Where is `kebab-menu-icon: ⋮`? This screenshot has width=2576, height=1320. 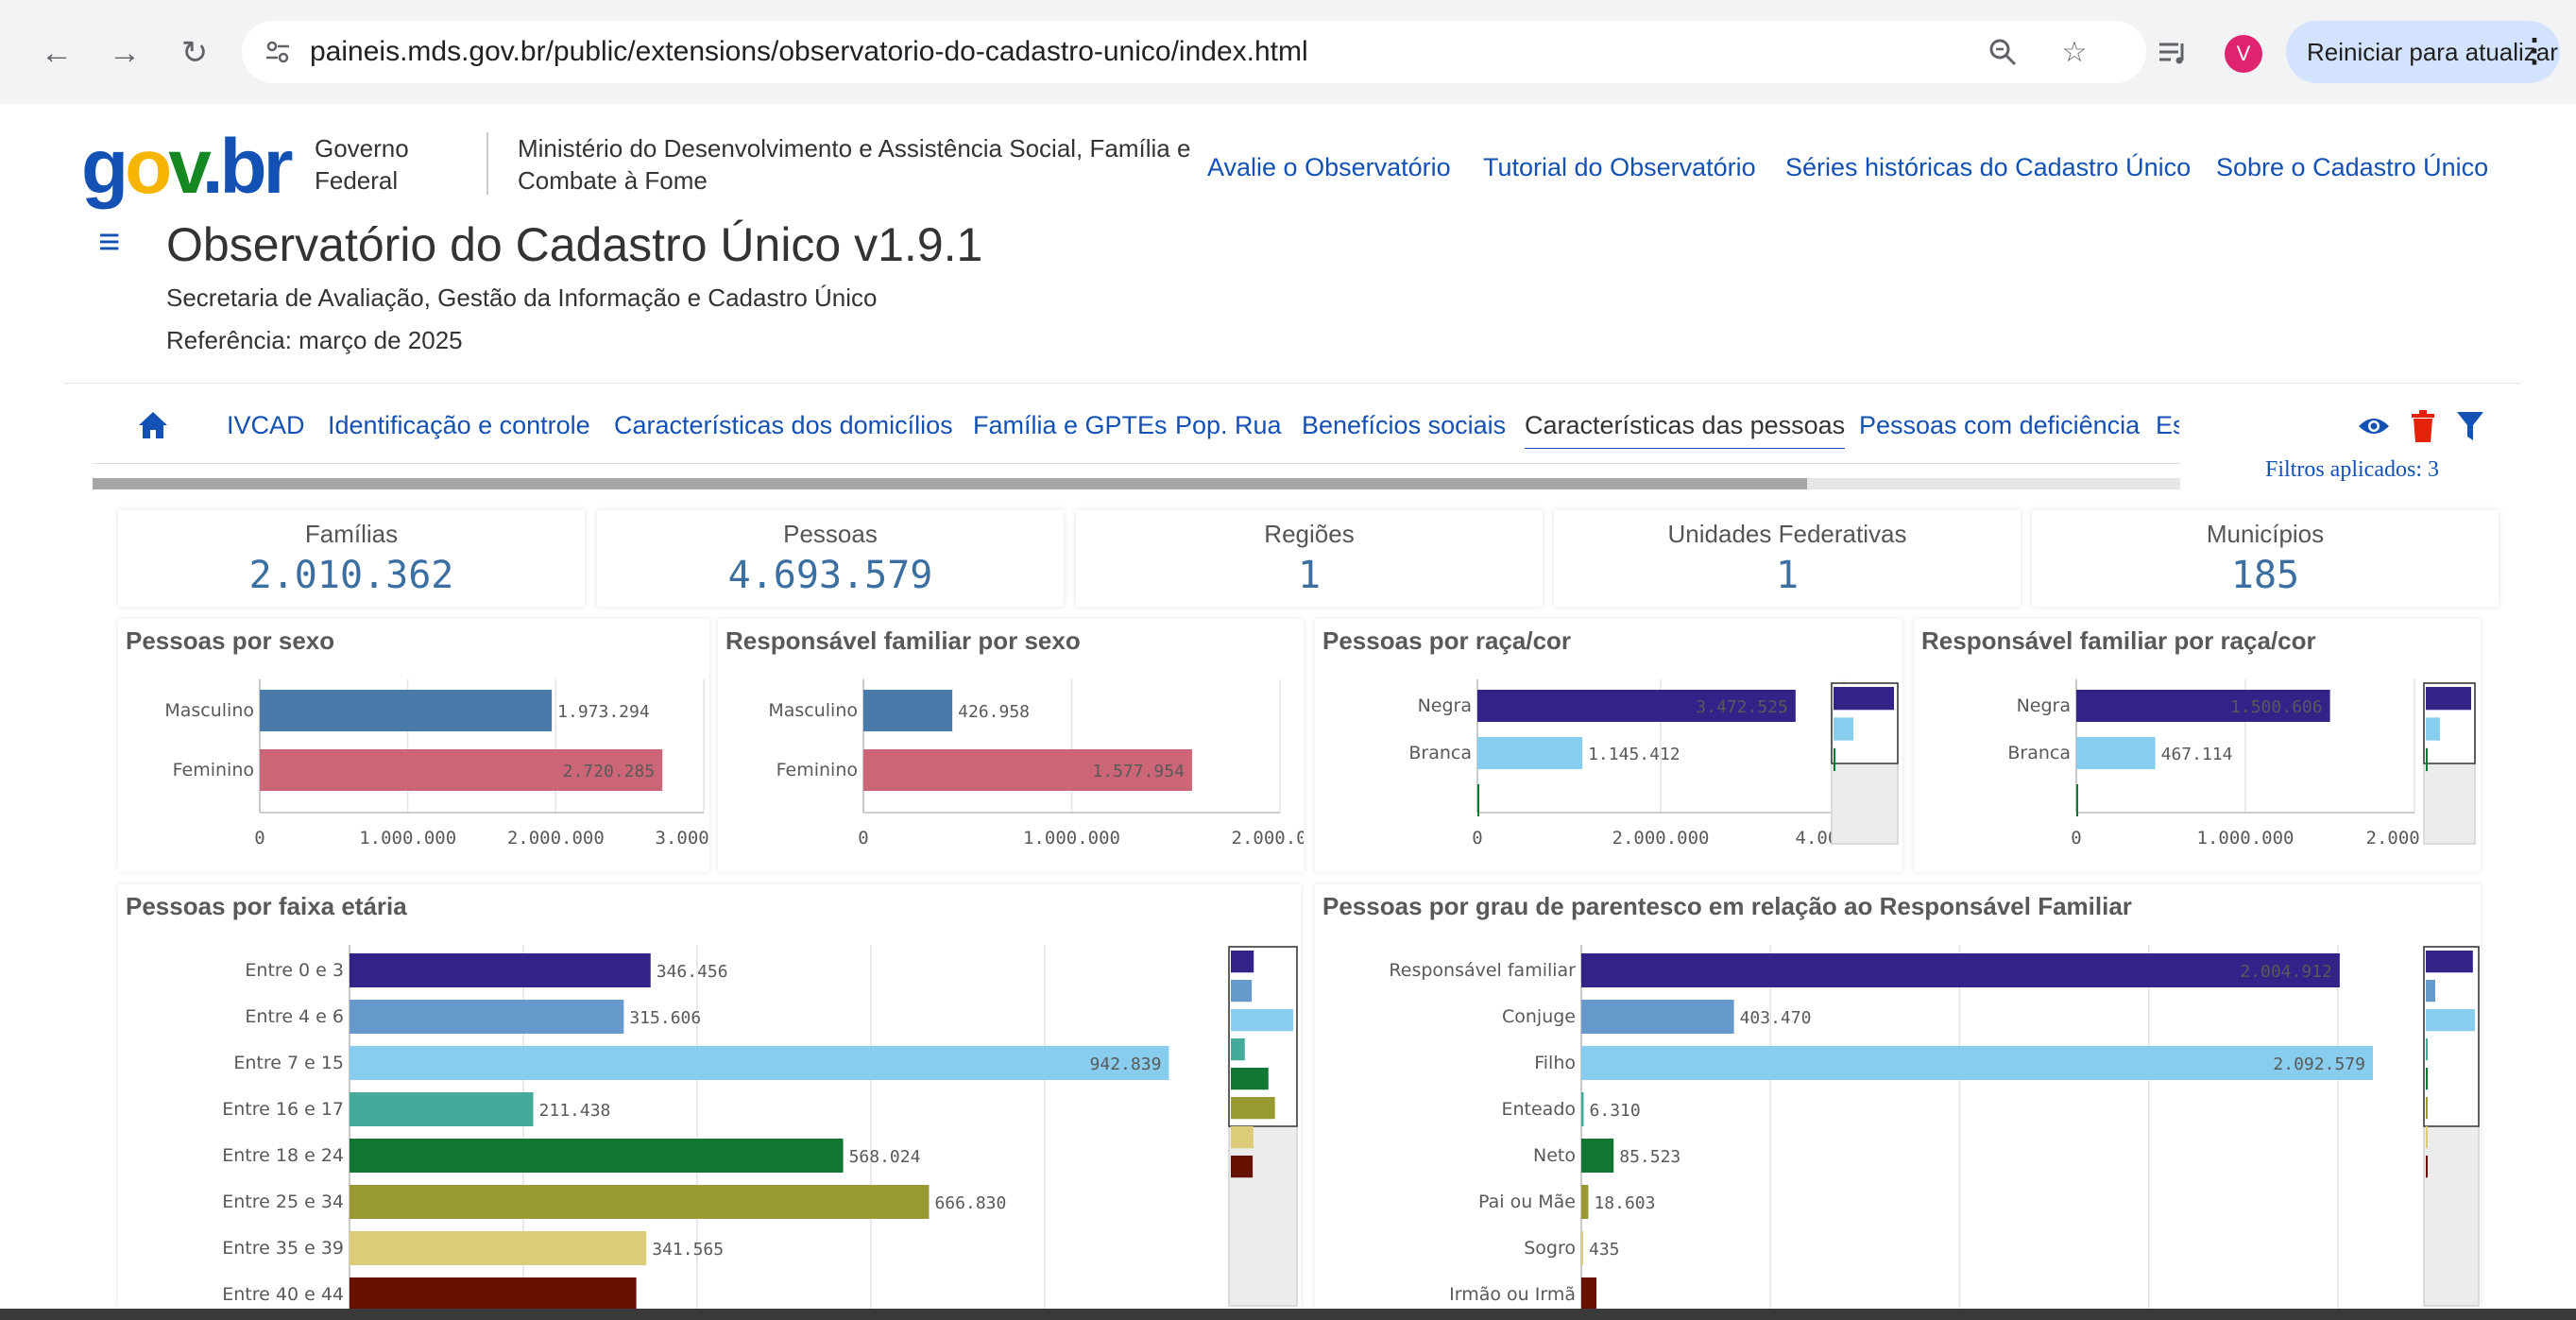 kebab-menu-icon: ⋮ is located at coordinates (2534, 51).